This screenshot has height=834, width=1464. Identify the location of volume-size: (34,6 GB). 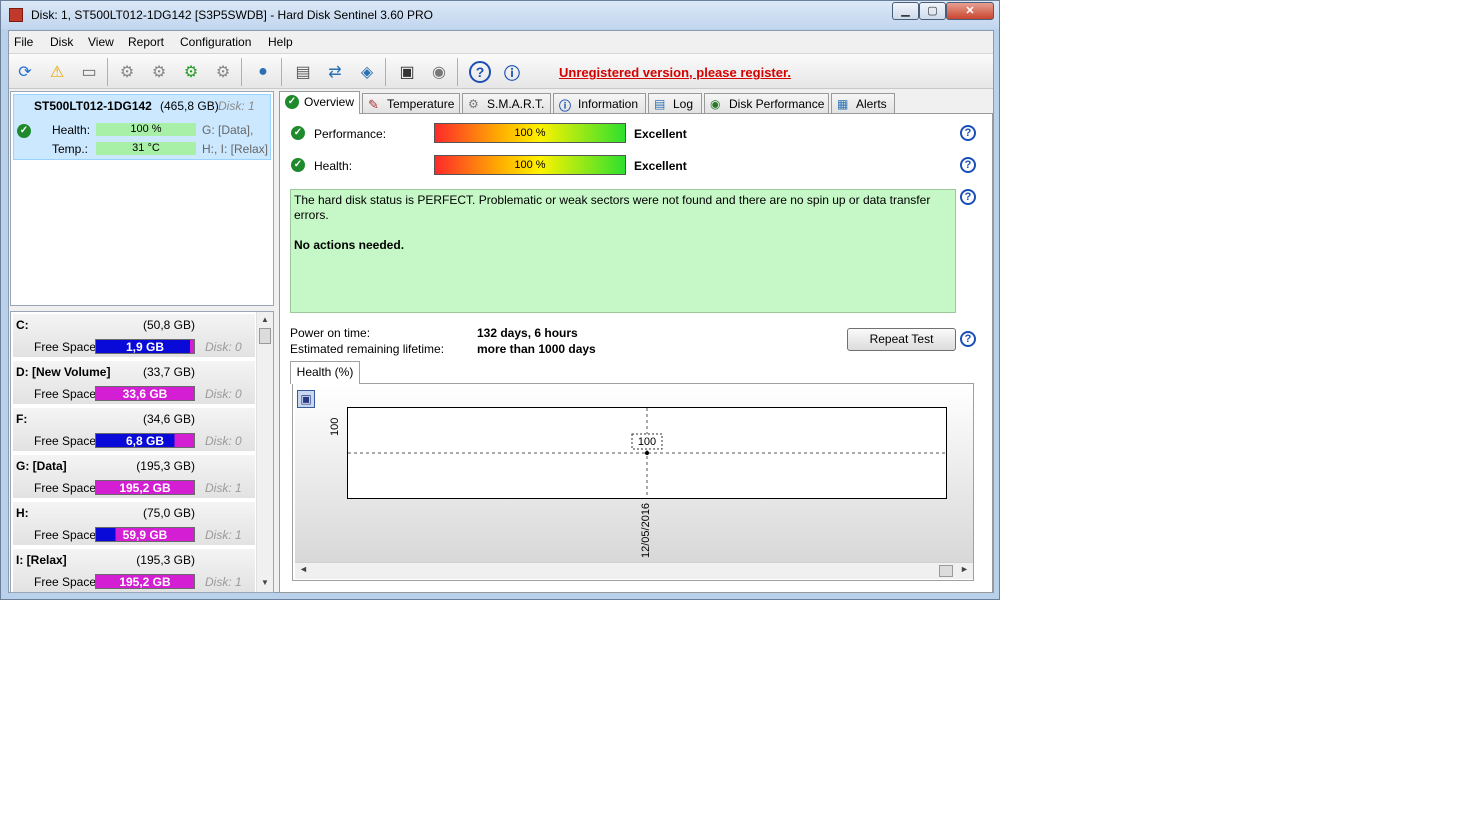
(168, 419).